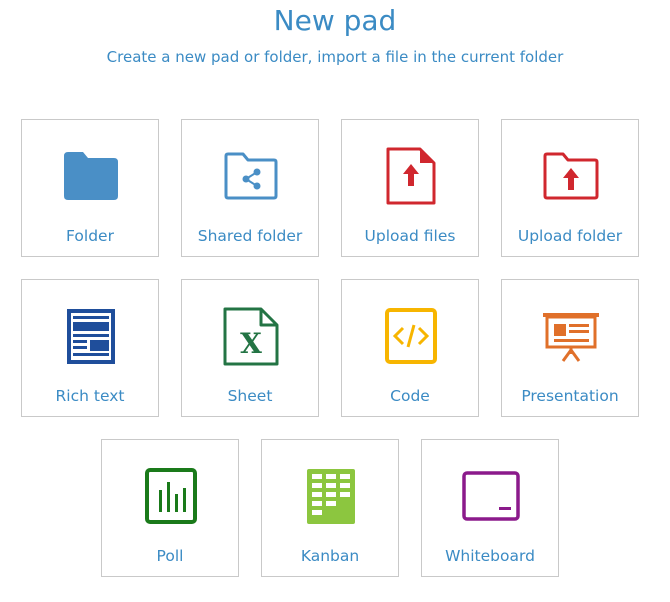  Describe the element at coordinates (411, 336) in the screenshot. I see `code-icon` at that location.